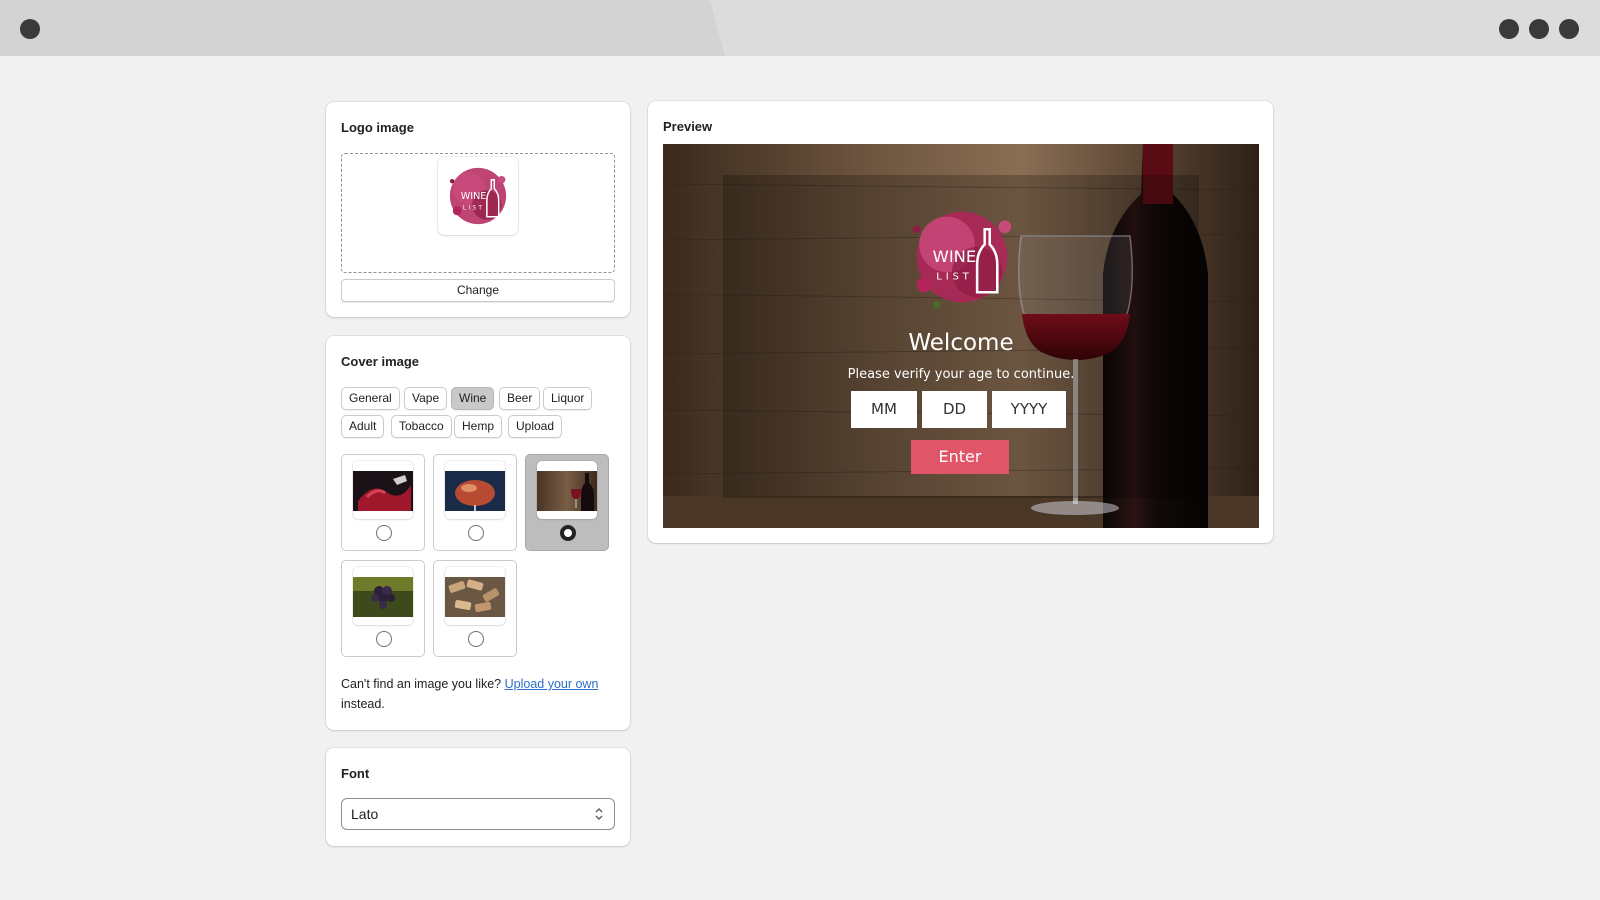 The width and height of the screenshot is (1600, 900). Describe the element at coordinates (478, 797) in the screenshot. I see `font-card: Font Lato` at that location.